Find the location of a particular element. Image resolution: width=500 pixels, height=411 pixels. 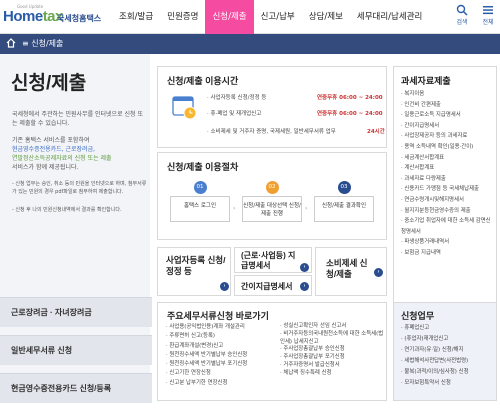

step-2: 02 신청/제출 대상선택 신청/제출 진행 is located at coordinates (272, 201).